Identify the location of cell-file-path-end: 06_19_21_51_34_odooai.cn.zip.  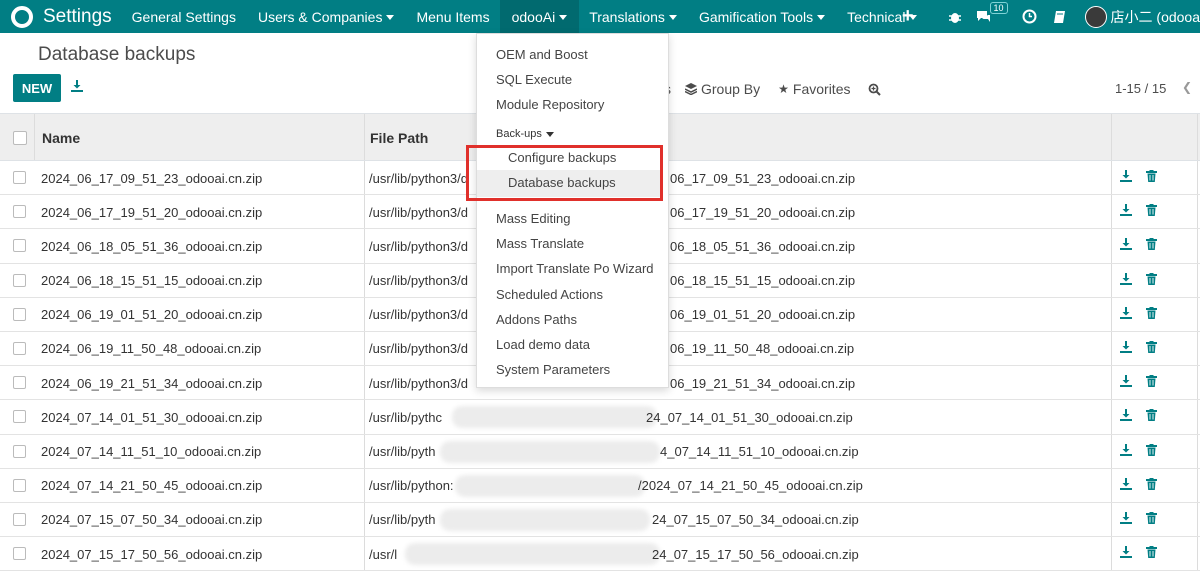
(763, 383).